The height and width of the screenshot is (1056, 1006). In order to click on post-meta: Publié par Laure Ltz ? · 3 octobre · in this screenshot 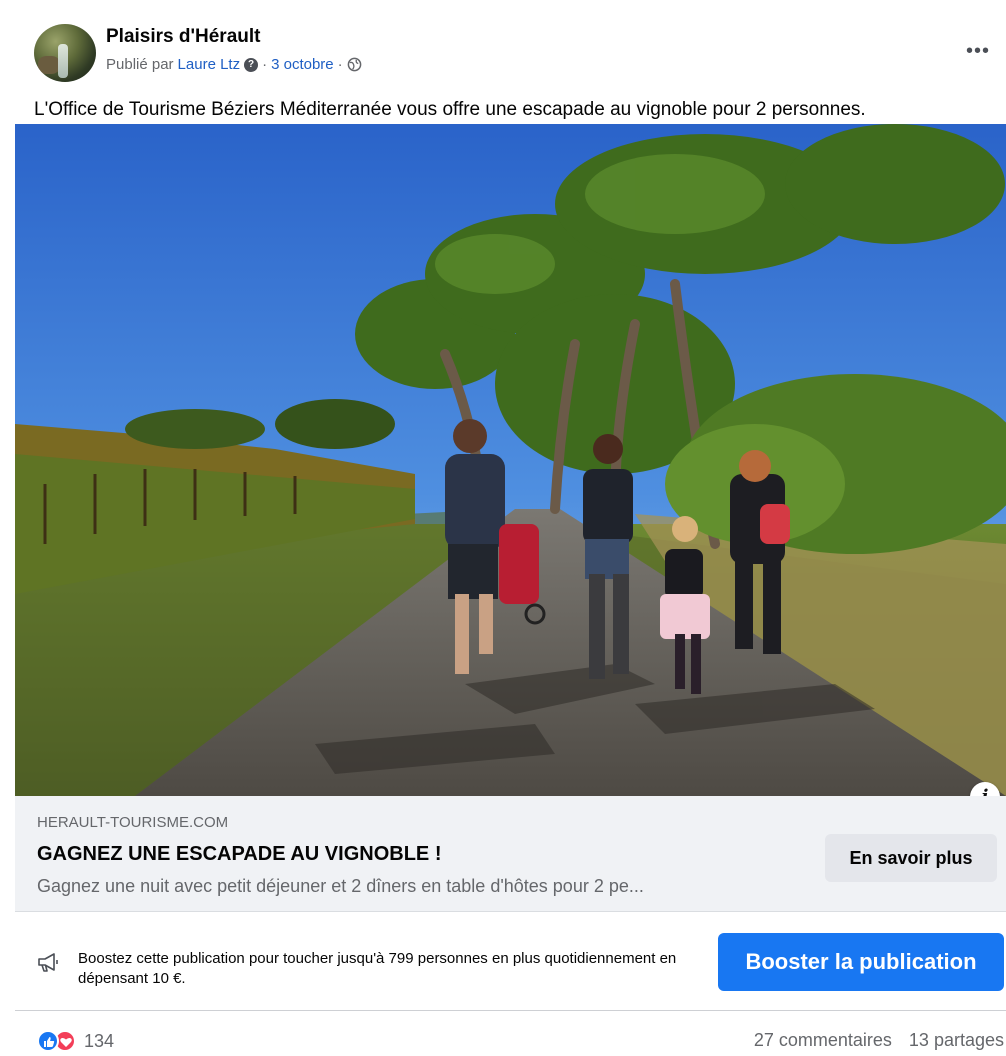, I will do `click(234, 64)`.